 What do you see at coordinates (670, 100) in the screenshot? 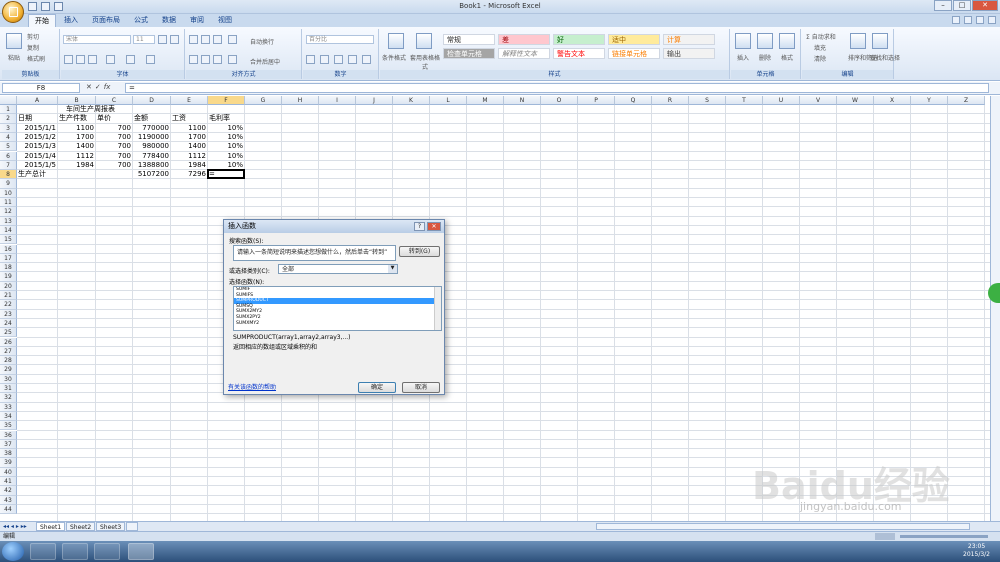
I see `column-header: R` at bounding box center [670, 100].